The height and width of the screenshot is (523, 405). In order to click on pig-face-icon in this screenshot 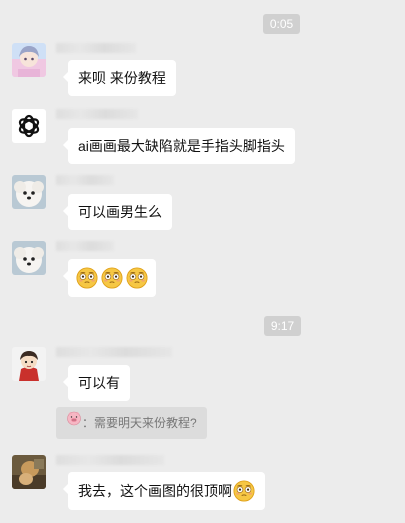, I will do `click(74, 422)`.